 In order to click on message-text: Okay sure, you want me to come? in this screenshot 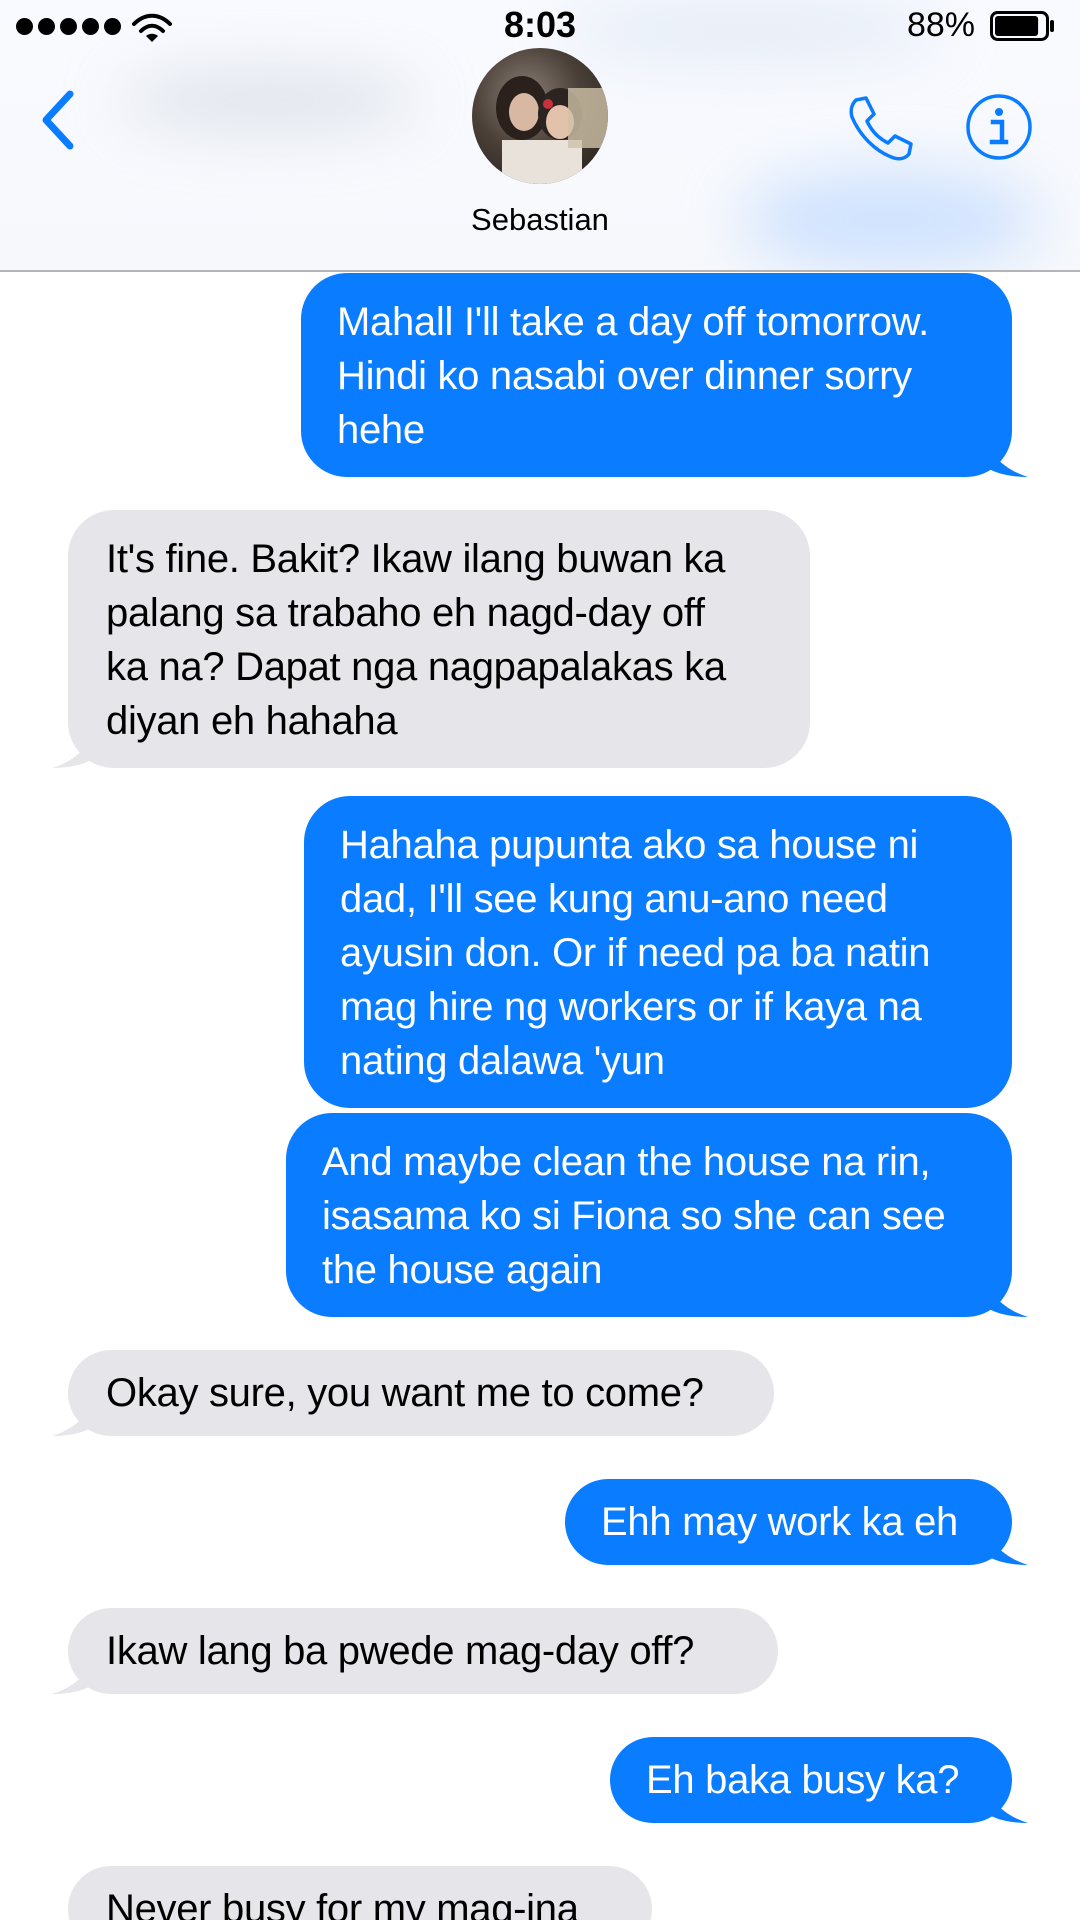, I will do `click(405, 1393)`.